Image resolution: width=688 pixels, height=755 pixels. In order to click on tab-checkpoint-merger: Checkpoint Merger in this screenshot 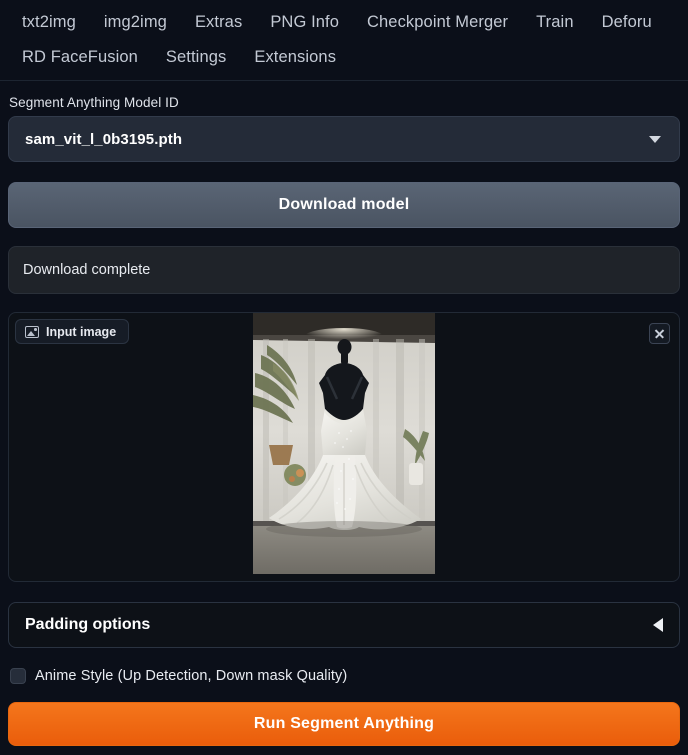, I will do `click(437, 22)`.